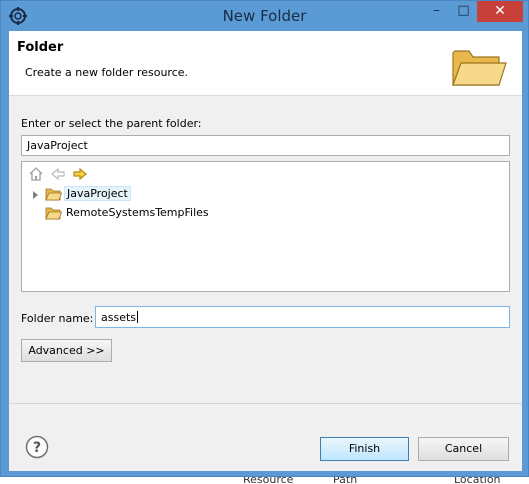 The image size is (529, 484). Describe the element at coordinates (58, 174) in the screenshot. I see `back-arrow-icon` at that location.